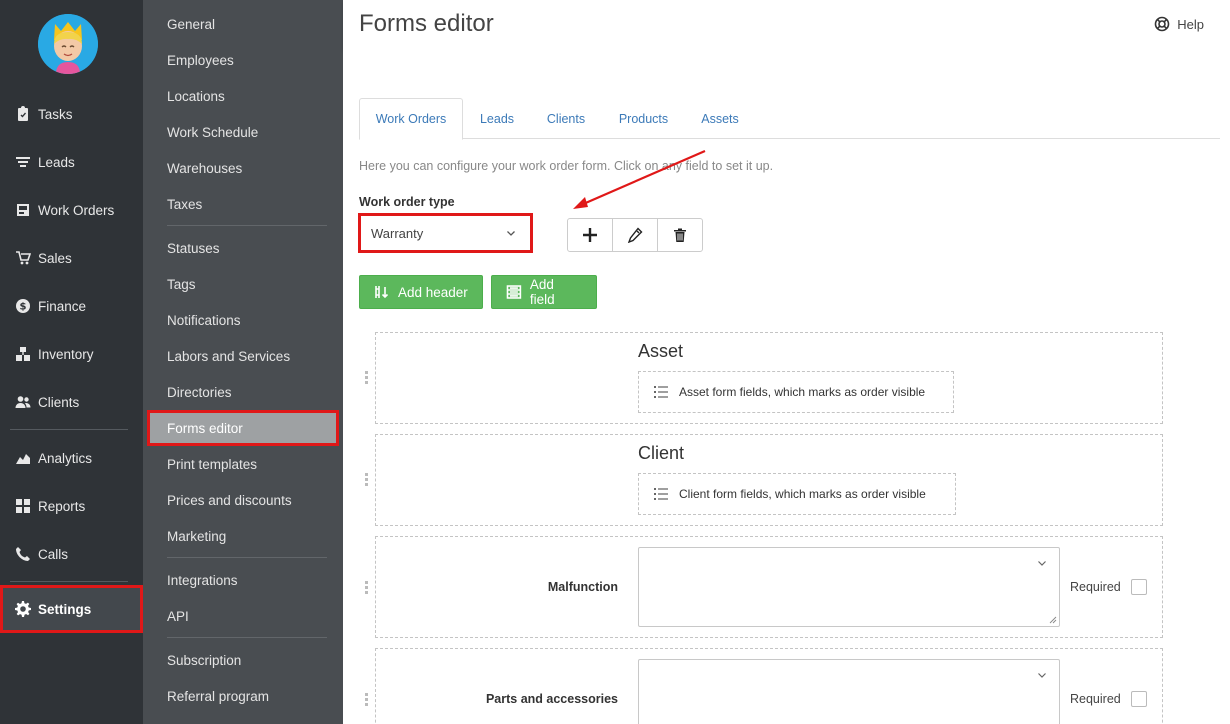 This screenshot has width=1230, height=724. I want to click on parts-and-accessories-input, so click(849, 691).